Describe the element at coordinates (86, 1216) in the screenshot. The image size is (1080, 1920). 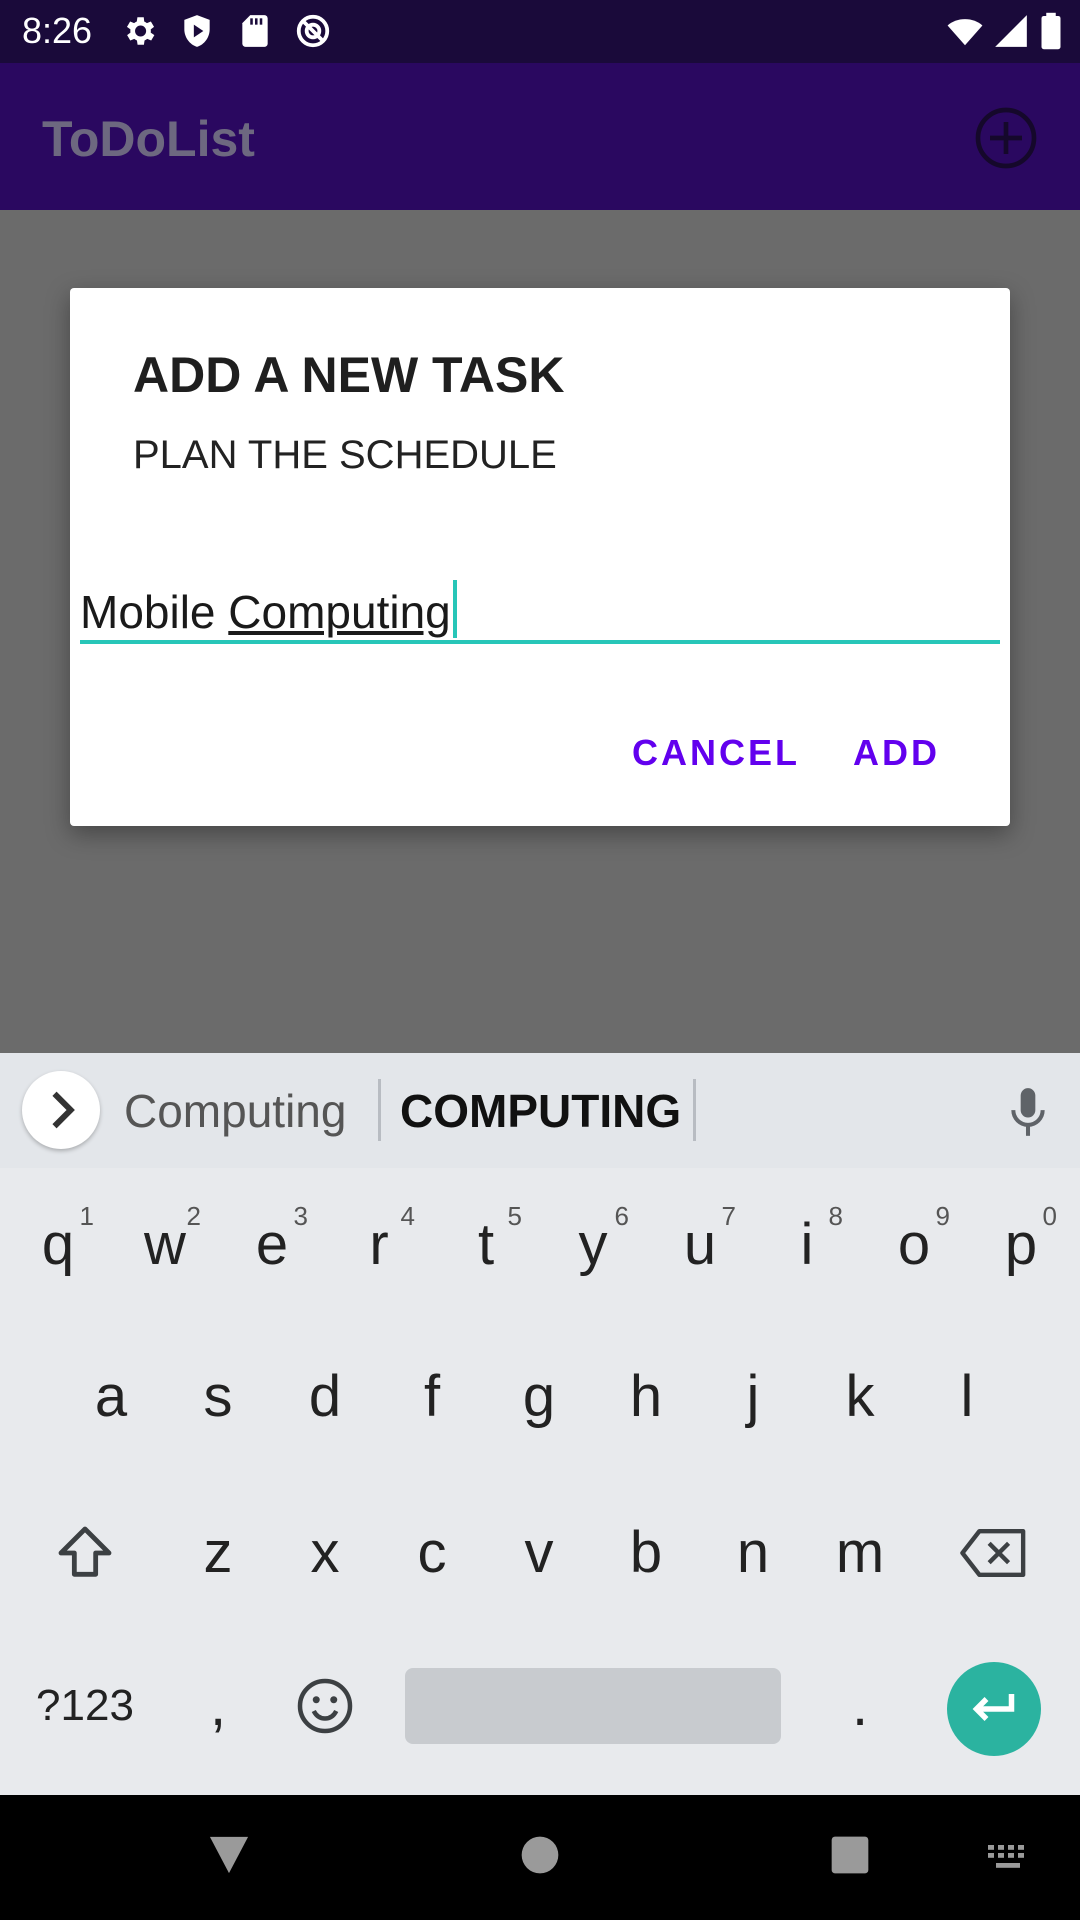
I see `key-hint: 1` at that location.